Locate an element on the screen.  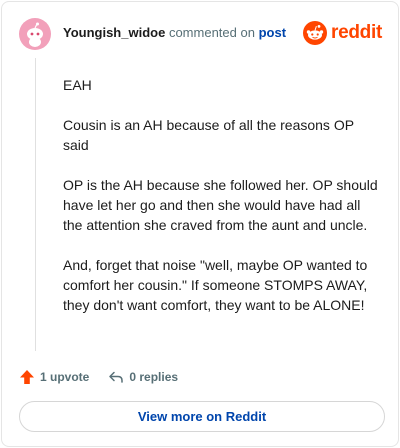
view-more-button: View more on Reddit is located at coordinates (202, 416).